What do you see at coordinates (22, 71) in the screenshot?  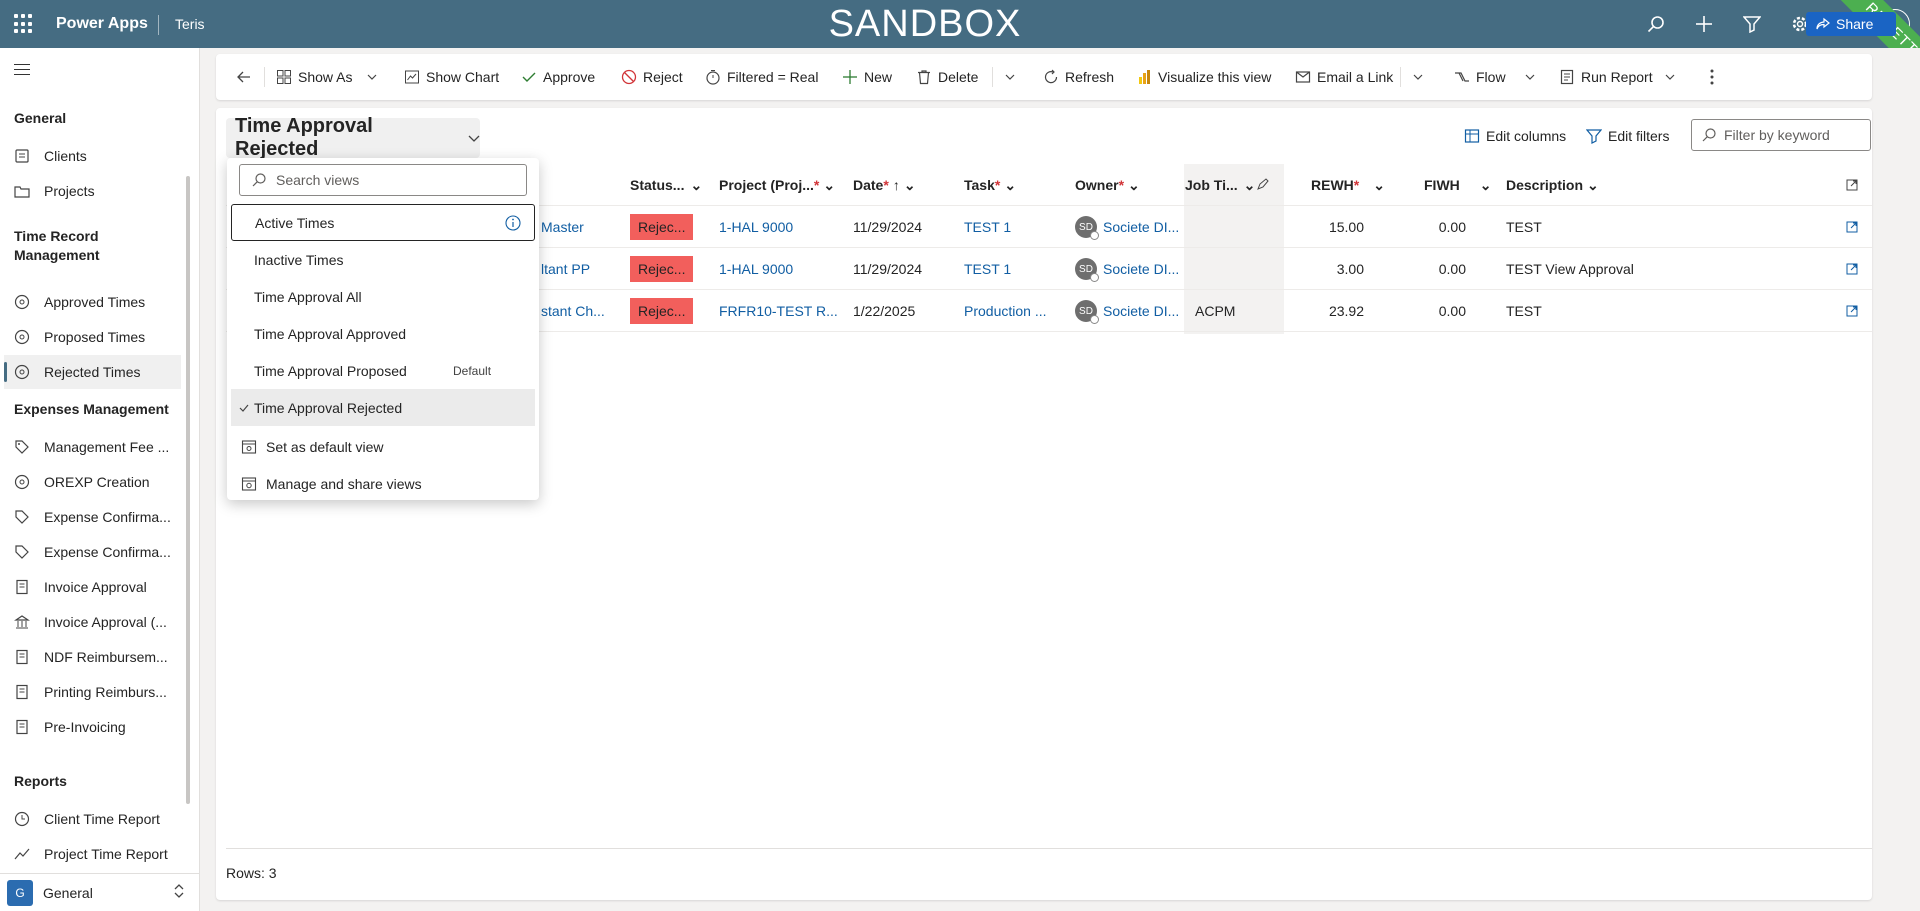 I see `hamburger-menu-icon` at bounding box center [22, 71].